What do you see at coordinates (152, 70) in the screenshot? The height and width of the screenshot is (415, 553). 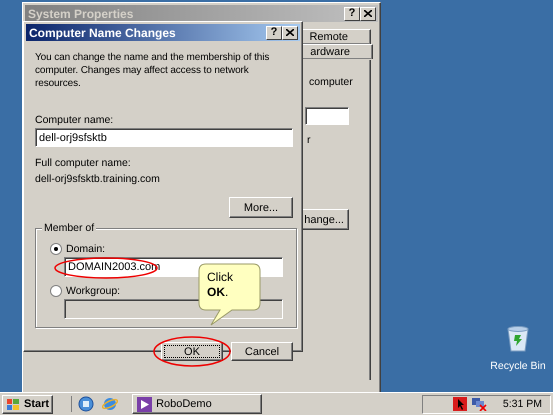 I see `intro-text: You can change the name and the membership of this computer. Changes may affect access to network resources.` at bounding box center [152, 70].